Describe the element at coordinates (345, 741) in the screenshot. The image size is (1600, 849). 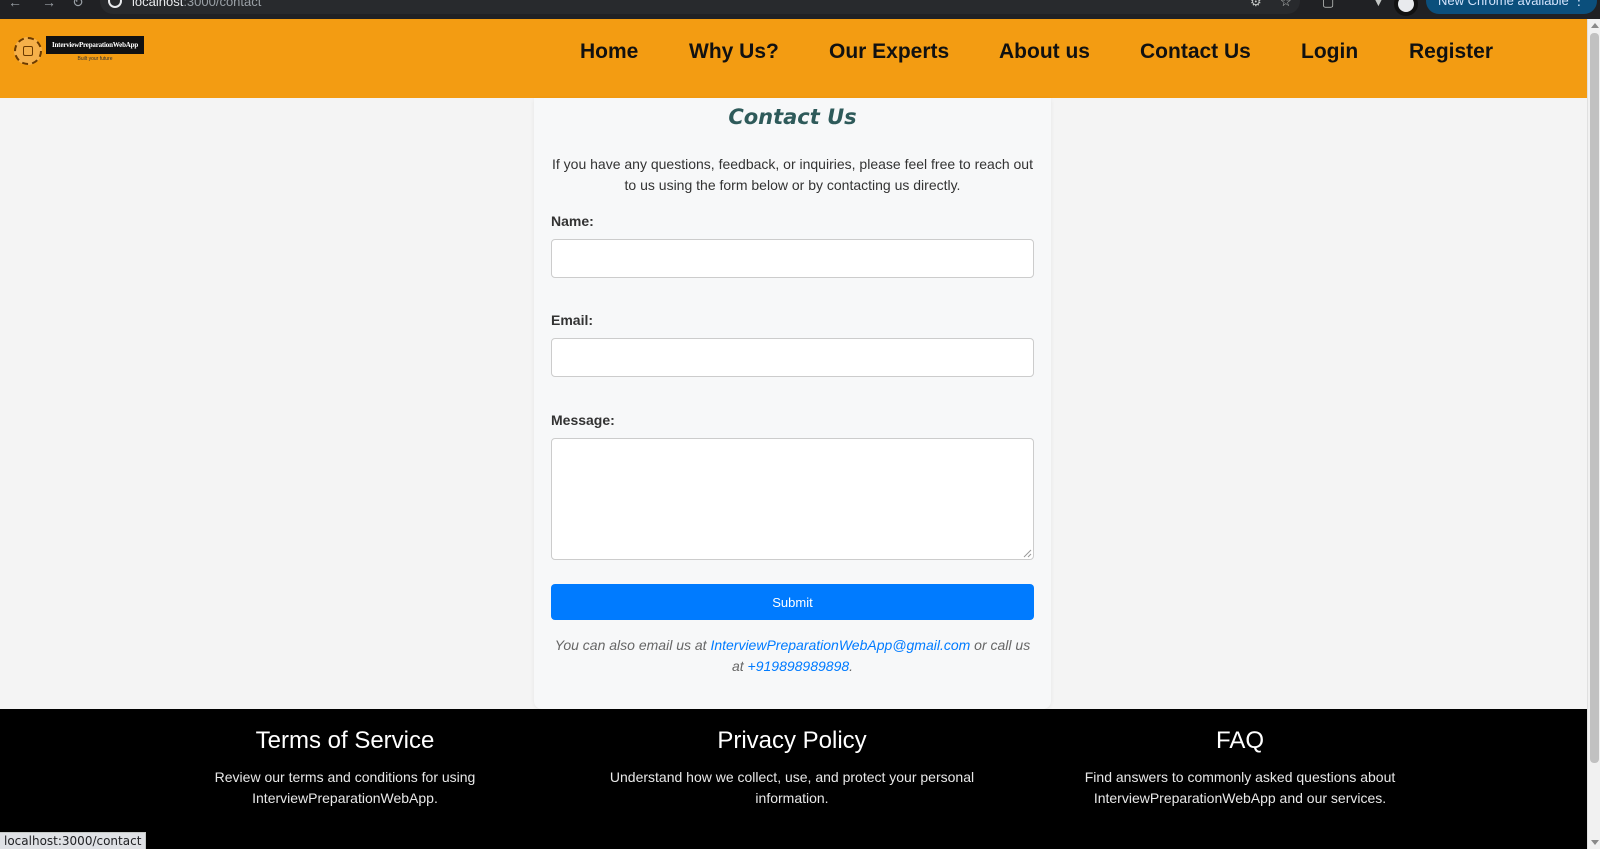
I see `footer-terms-title: Terms of Service` at that location.